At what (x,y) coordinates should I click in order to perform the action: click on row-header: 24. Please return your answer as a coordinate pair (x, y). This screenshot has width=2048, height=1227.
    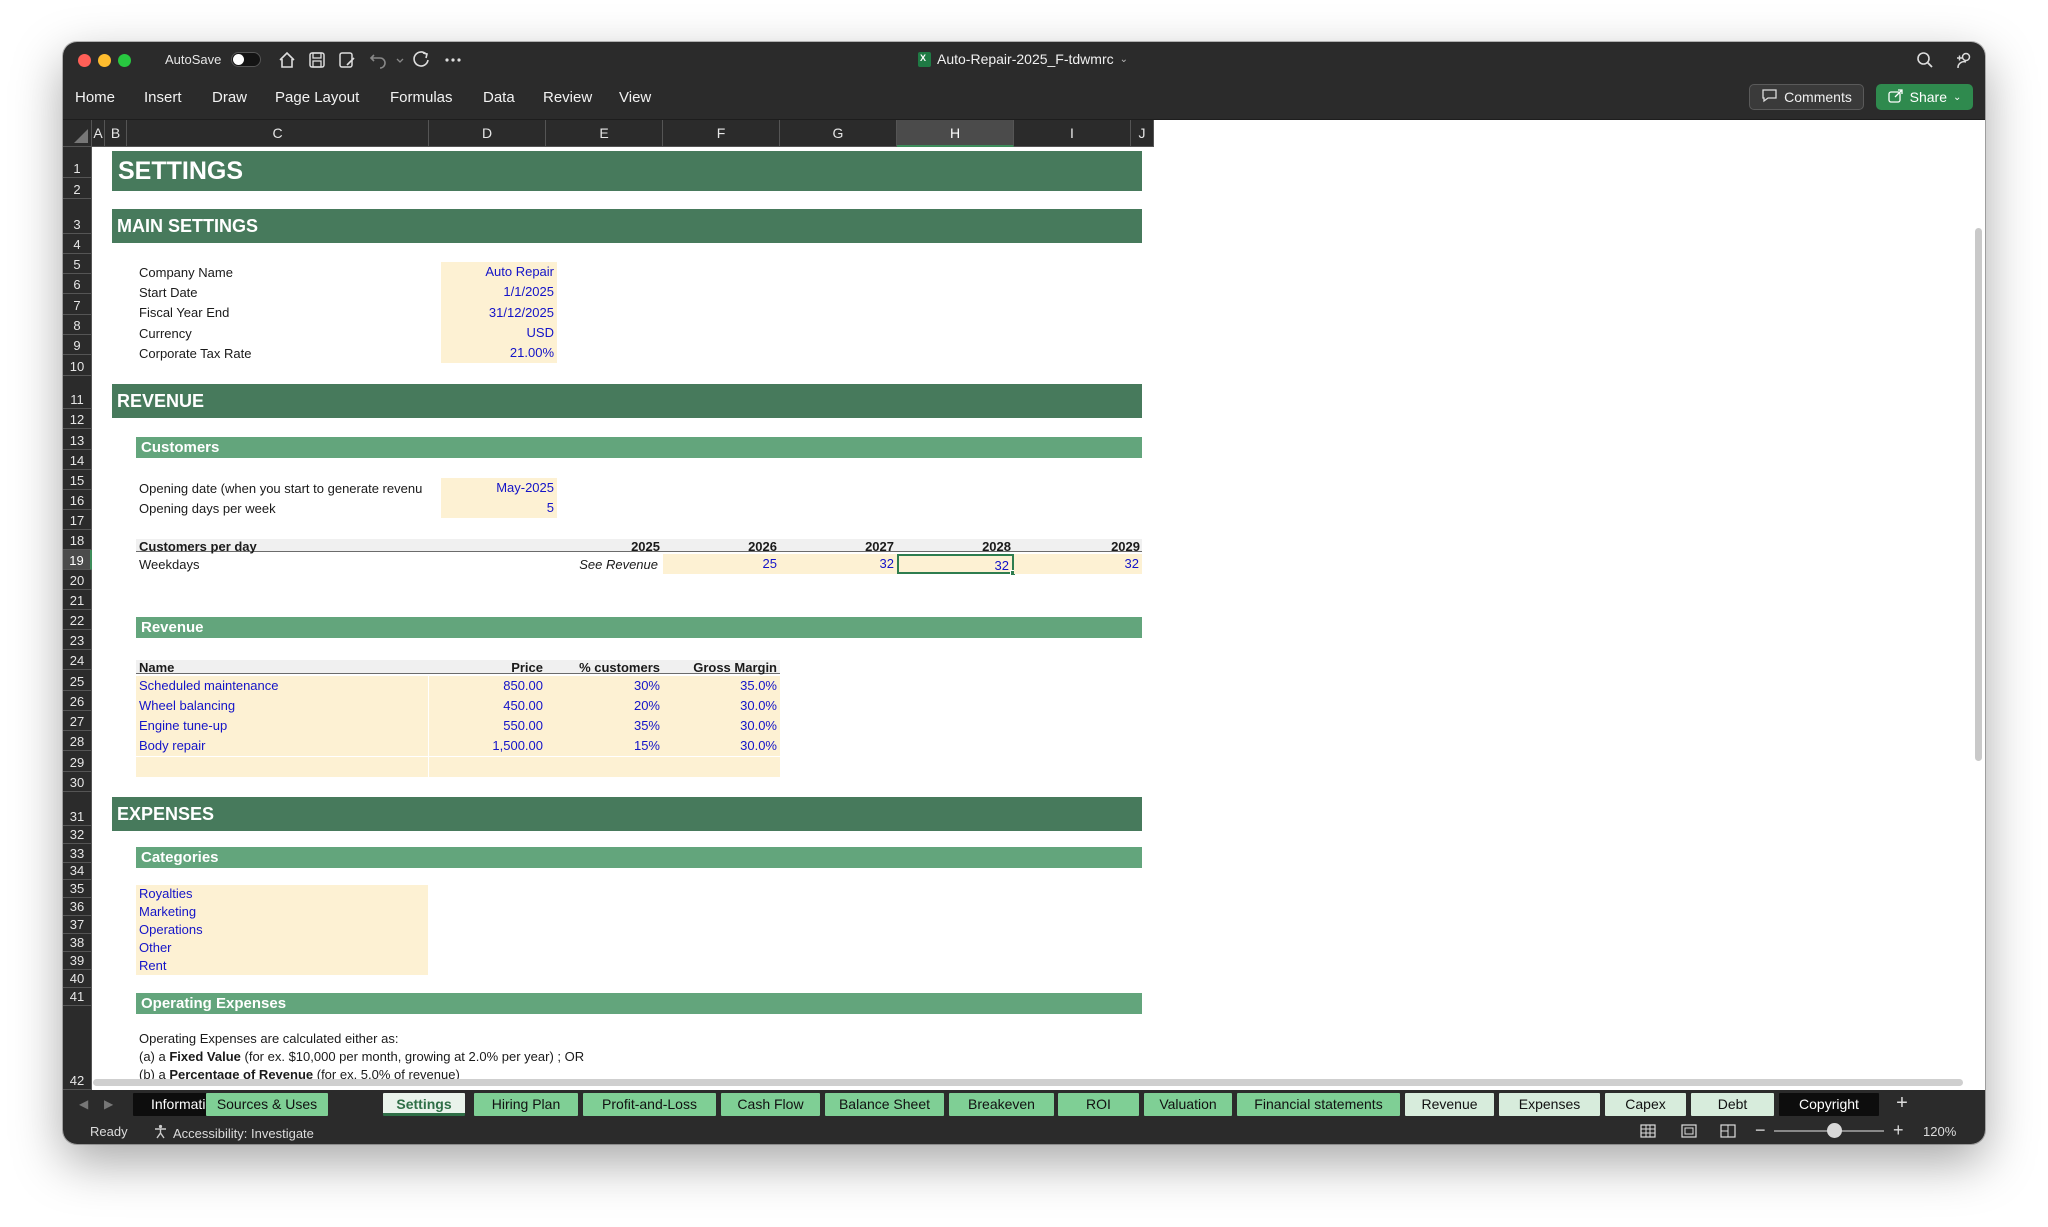
    Looking at the image, I should click on (77, 660).